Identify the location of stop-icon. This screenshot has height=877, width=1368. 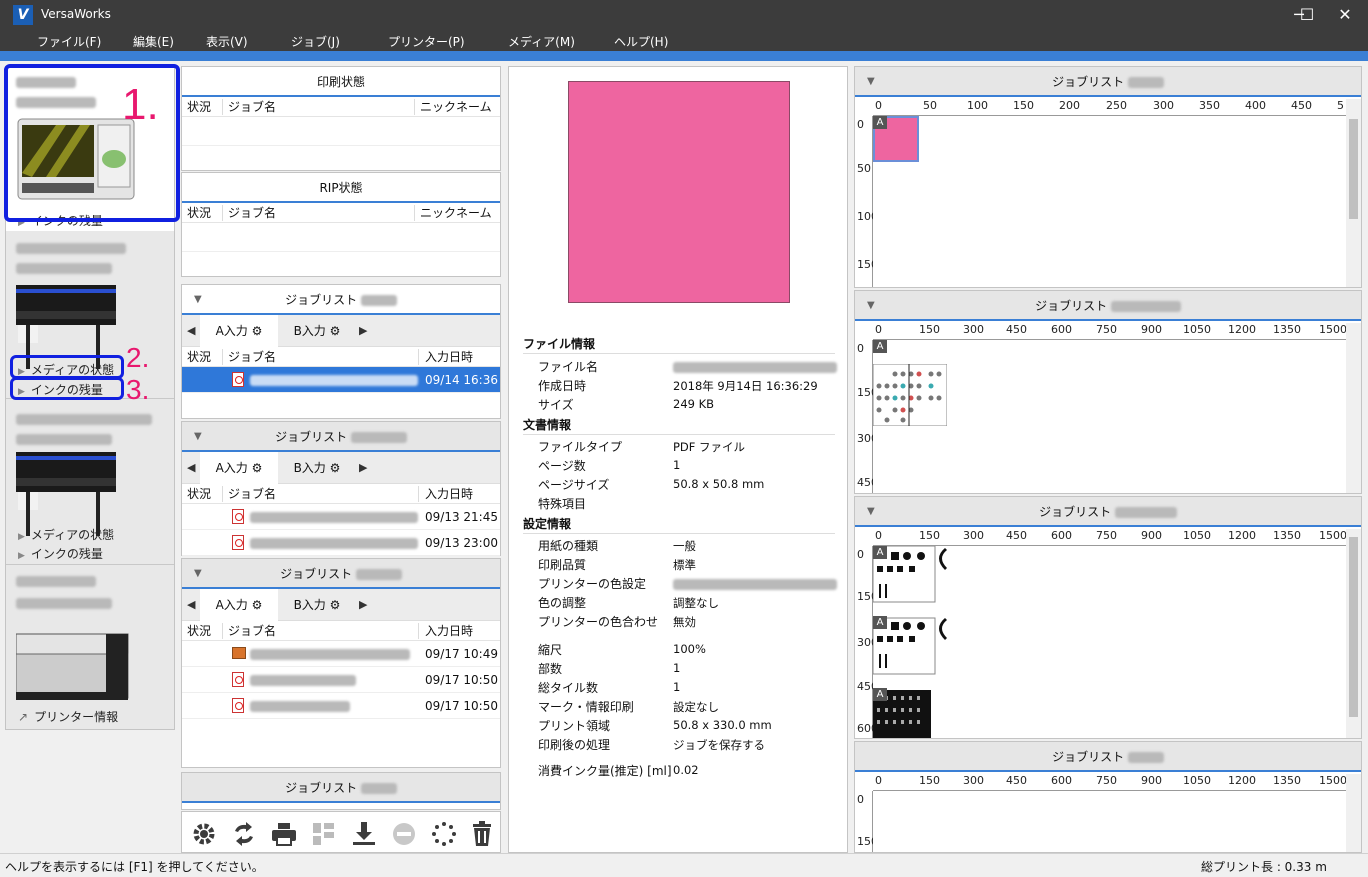
(404, 834).